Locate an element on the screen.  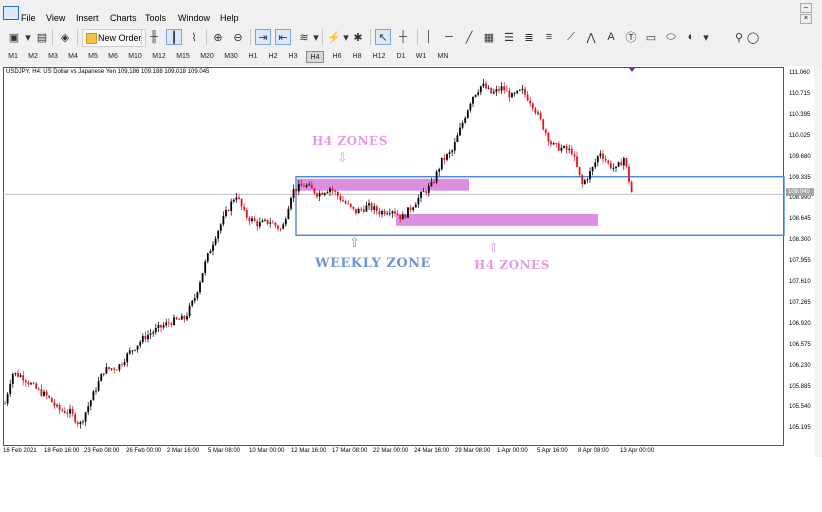
minimize-button: – is located at coordinates (806, 8).